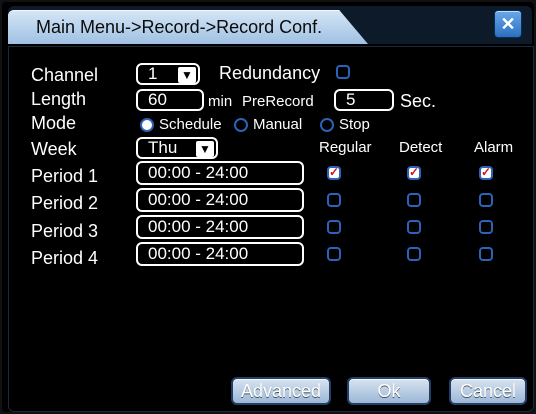 This screenshot has height=414, width=536. I want to click on mode-schedule-label: Schedule, so click(190, 124).